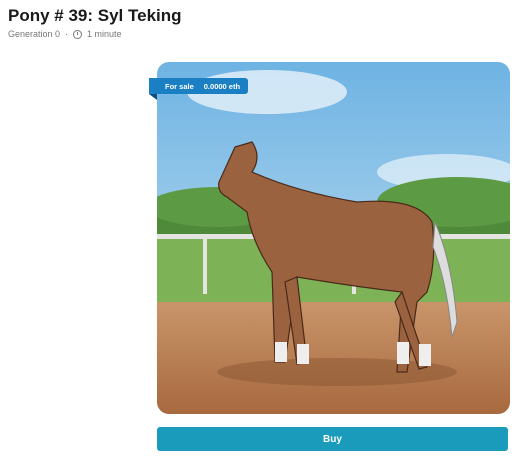 This screenshot has height=465, width=526. What do you see at coordinates (332, 439) in the screenshot?
I see `buy-button: Buy` at bounding box center [332, 439].